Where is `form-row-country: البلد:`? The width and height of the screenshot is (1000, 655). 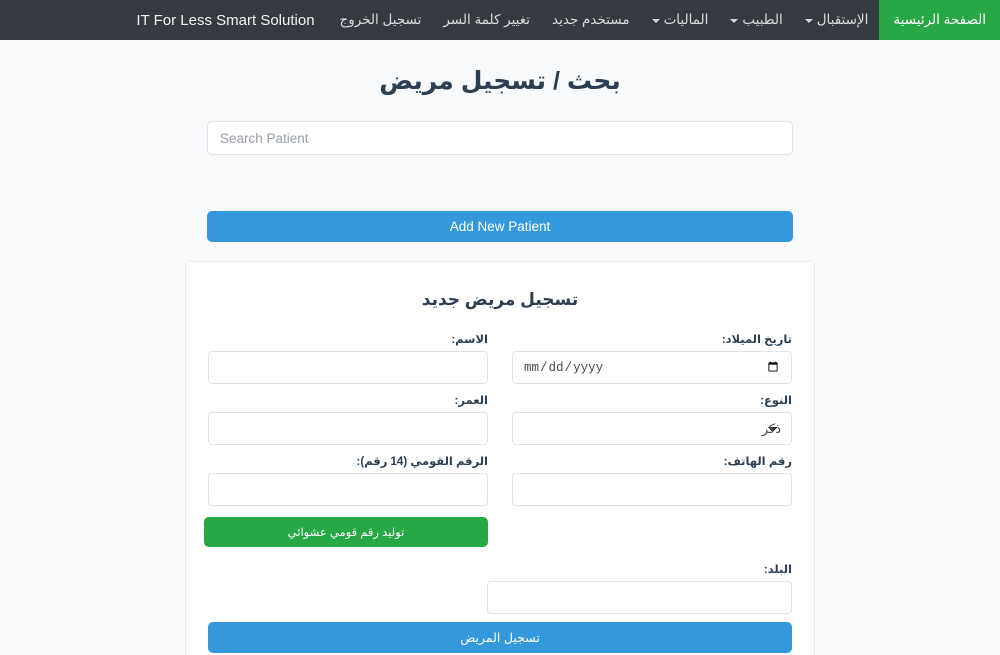
form-row-country: البلد: is located at coordinates (500, 588).